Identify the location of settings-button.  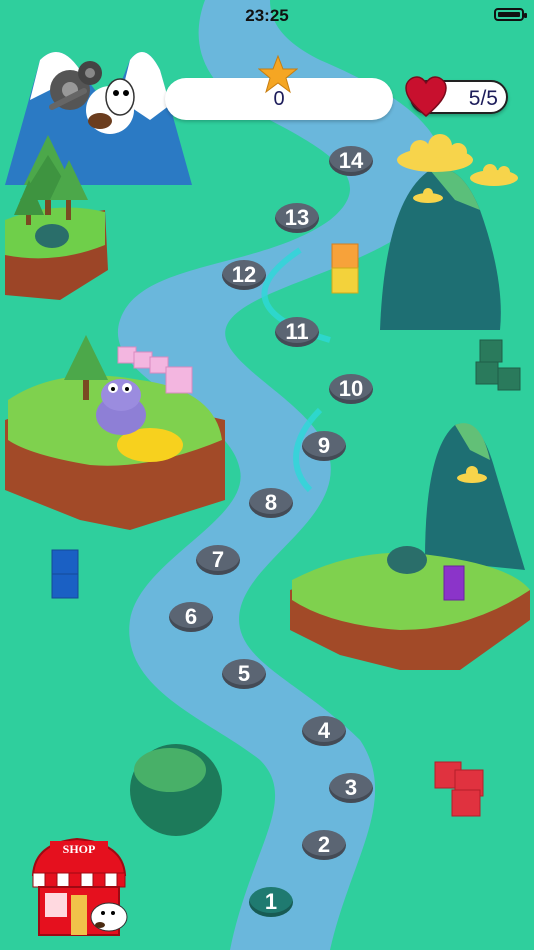
(87, 97).